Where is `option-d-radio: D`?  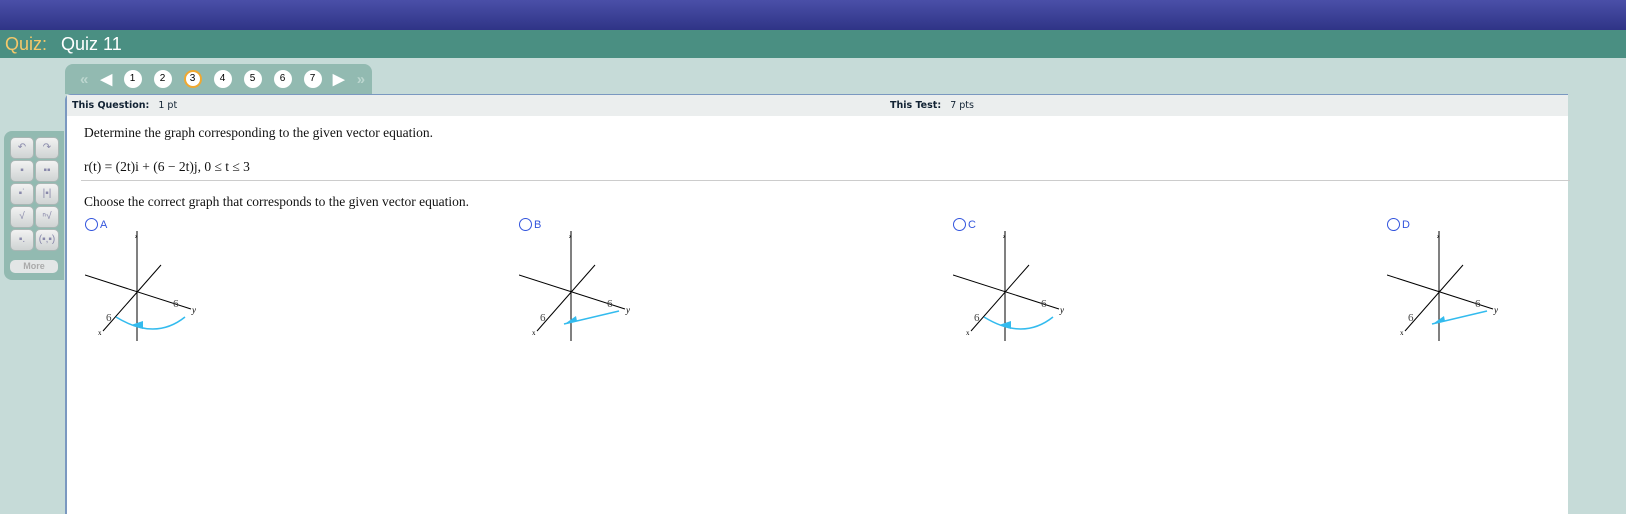 option-d-radio: D is located at coordinates (1398, 224).